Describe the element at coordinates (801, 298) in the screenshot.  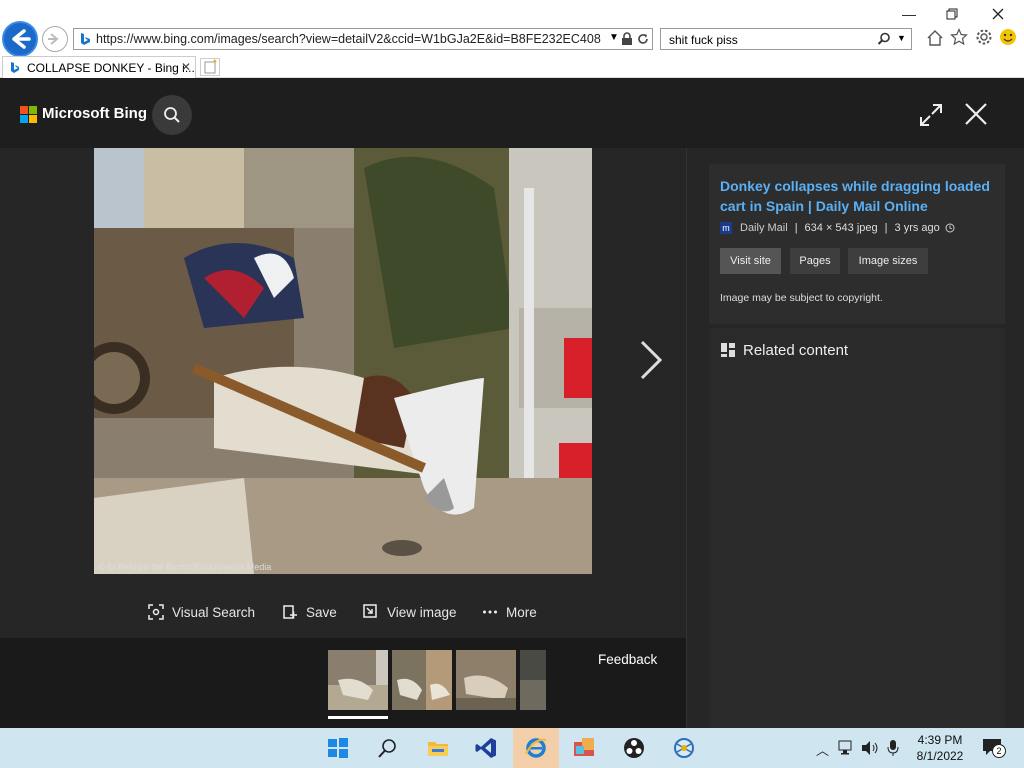
I see `copyright-notice: Image may be subject to copyright.` at that location.